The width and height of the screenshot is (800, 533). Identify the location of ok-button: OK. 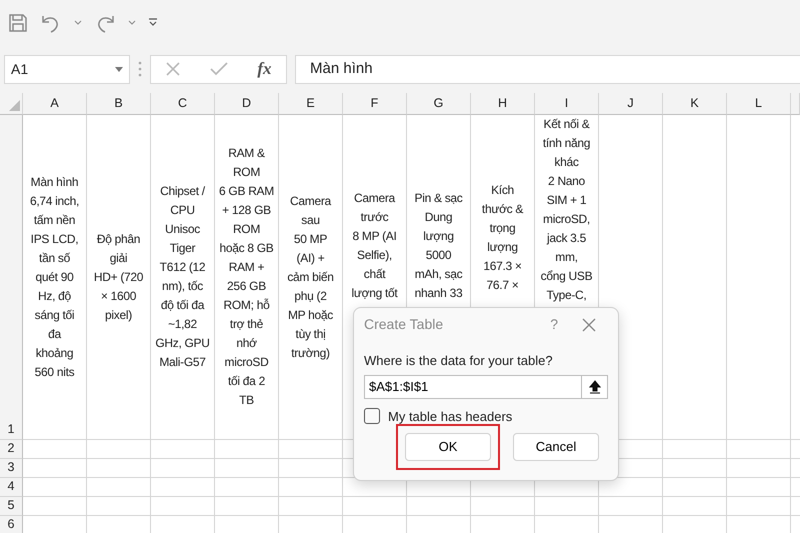
(448, 447).